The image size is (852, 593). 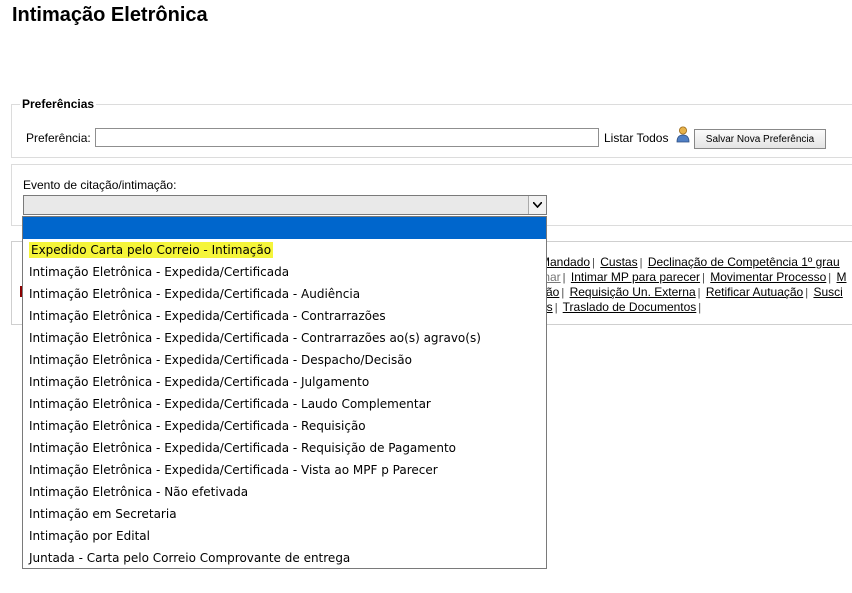 What do you see at coordinates (618, 262) in the screenshot?
I see `action-custas: Custas` at bounding box center [618, 262].